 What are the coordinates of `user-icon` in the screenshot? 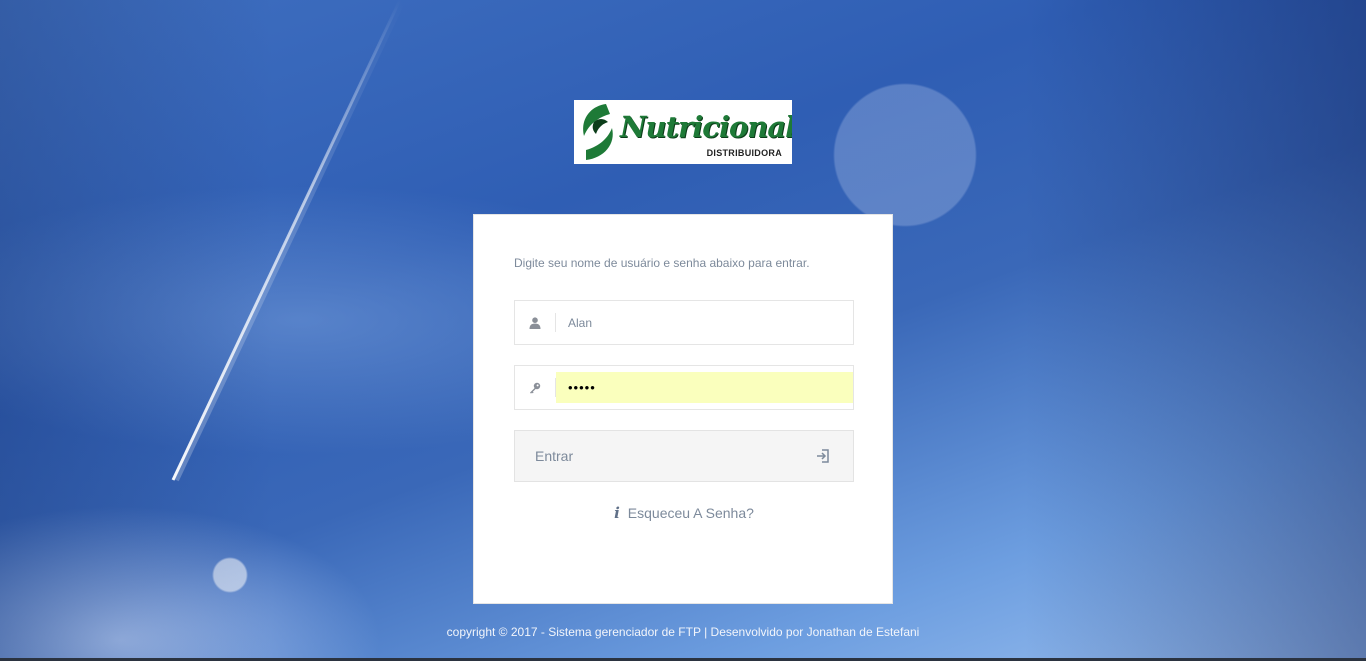 It's located at (535, 322).